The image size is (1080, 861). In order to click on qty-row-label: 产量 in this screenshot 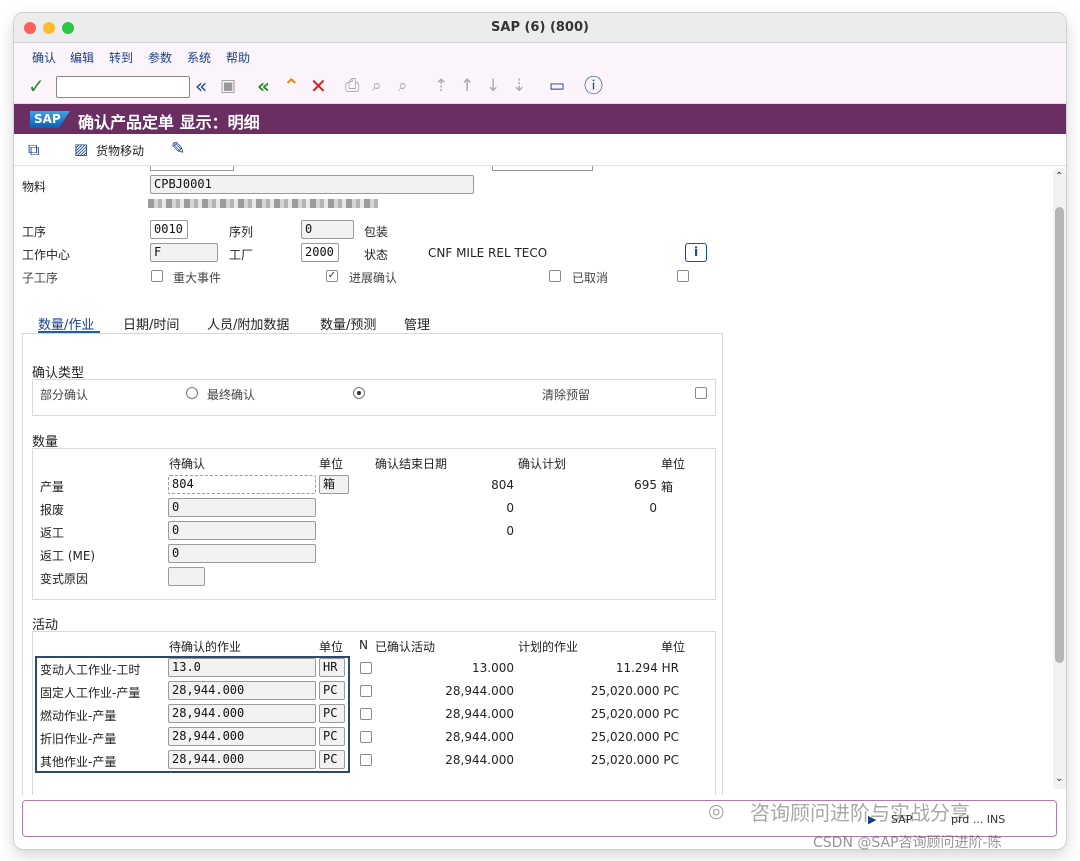, I will do `click(52, 487)`.